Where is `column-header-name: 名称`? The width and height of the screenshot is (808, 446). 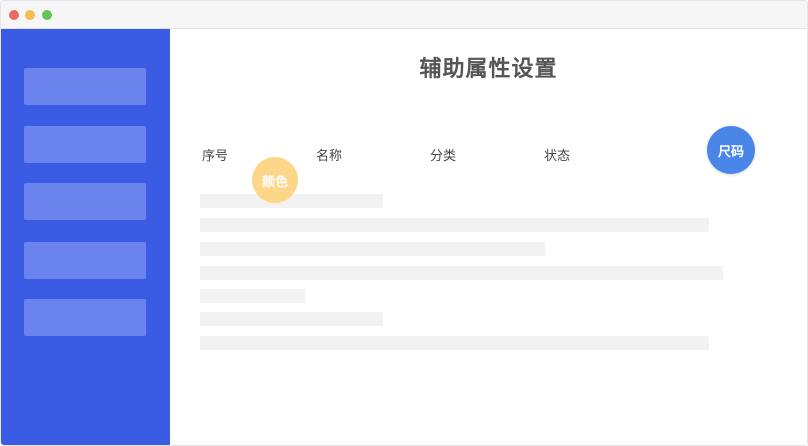 column-header-name: 名称 is located at coordinates (329, 156).